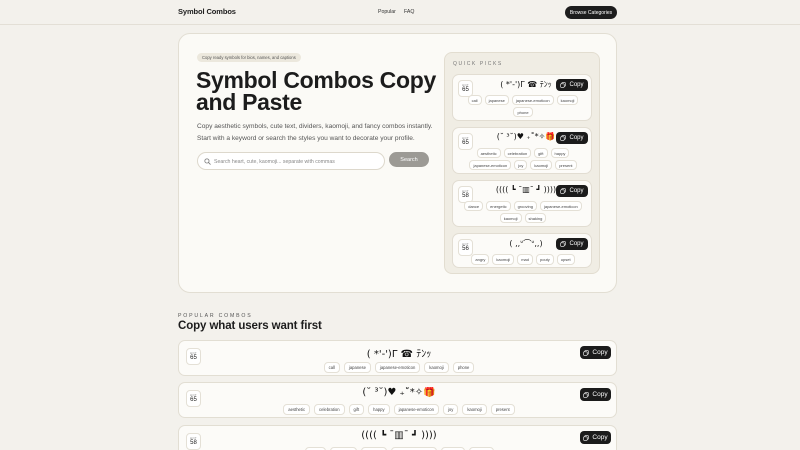 This screenshot has width=800, height=450. What do you see at coordinates (565, 259) in the screenshot?
I see `tag-chip: upset` at bounding box center [565, 259].